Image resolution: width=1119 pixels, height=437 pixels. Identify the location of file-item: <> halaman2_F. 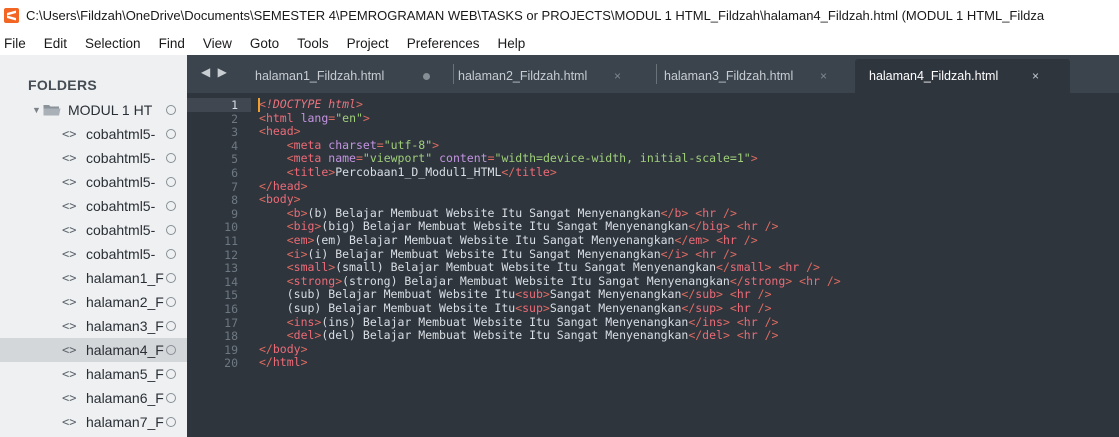
(93, 302).